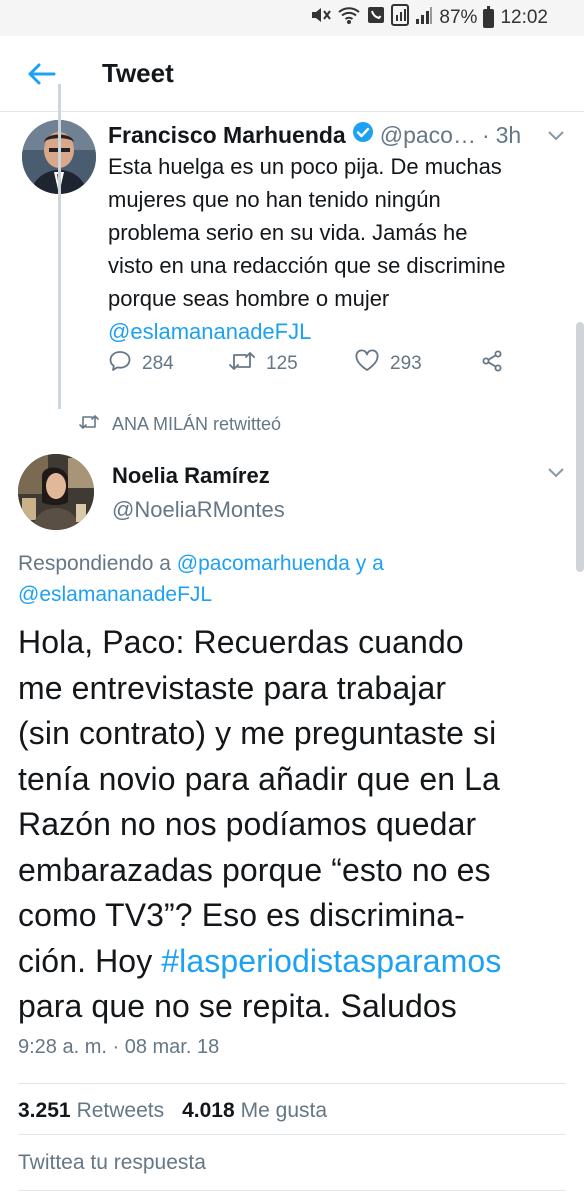 Image resolution: width=584 pixels, height=1200 pixels. I want to click on mute-icon, so click(320, 18).